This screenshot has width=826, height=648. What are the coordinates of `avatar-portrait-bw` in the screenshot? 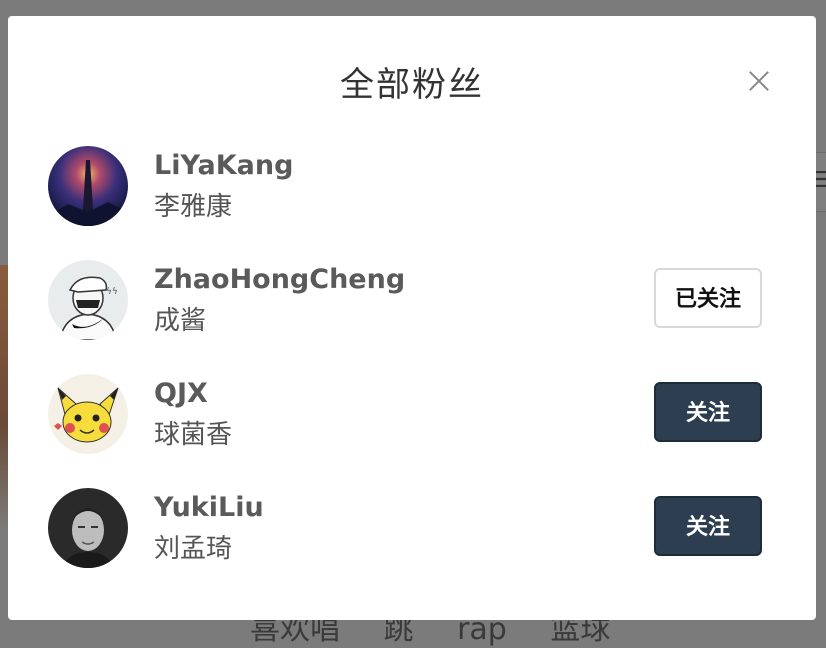 It's located at (88, 528).